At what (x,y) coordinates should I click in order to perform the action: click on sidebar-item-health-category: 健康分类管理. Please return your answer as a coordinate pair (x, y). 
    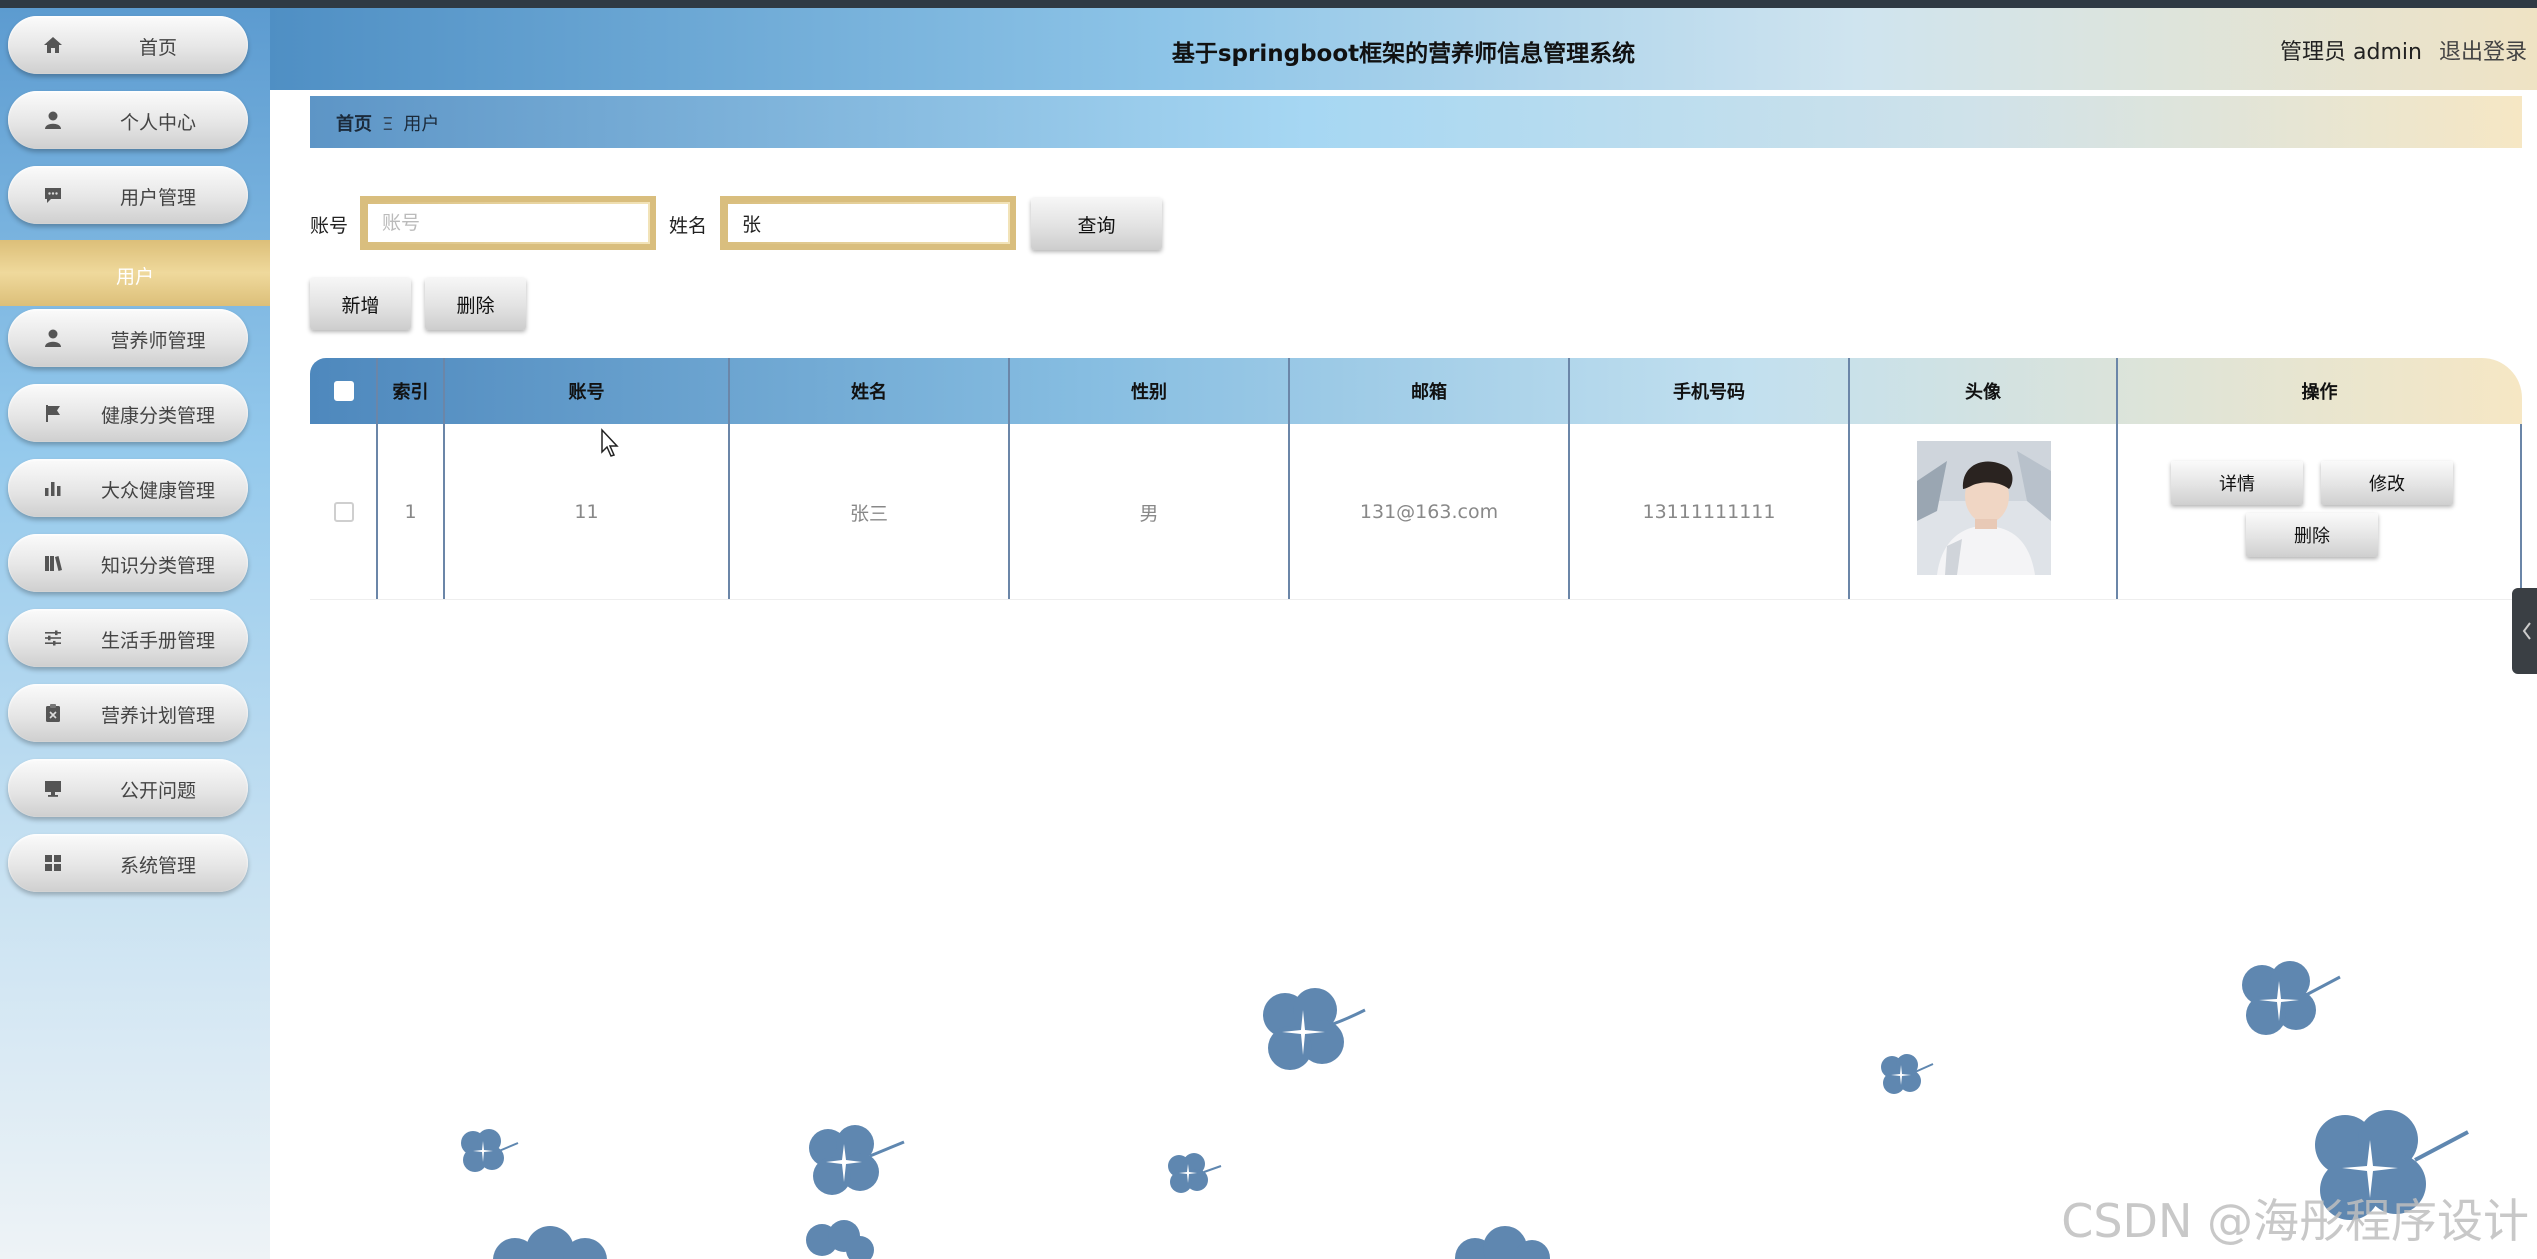
    Looking at the image, I should click on (128, 413).